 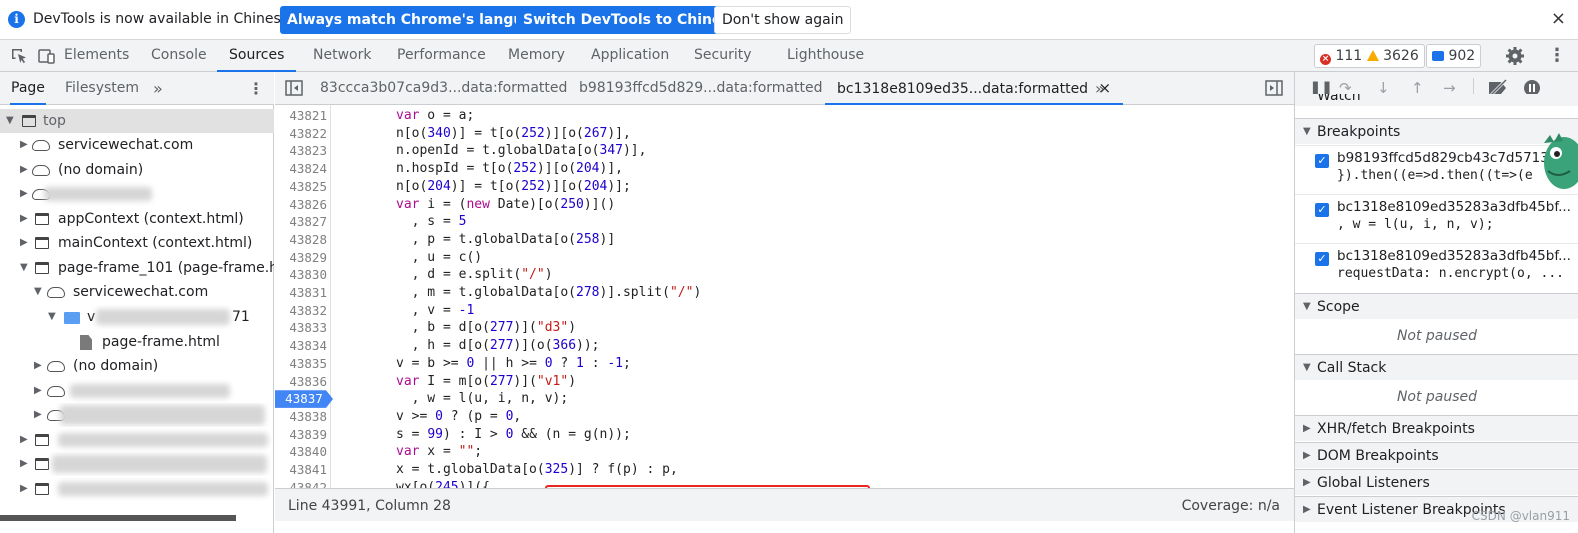 What do you see at coordinates (301, 240) in the screenshot?
I see `line-number: 43828` at bounding box center [301, 240].